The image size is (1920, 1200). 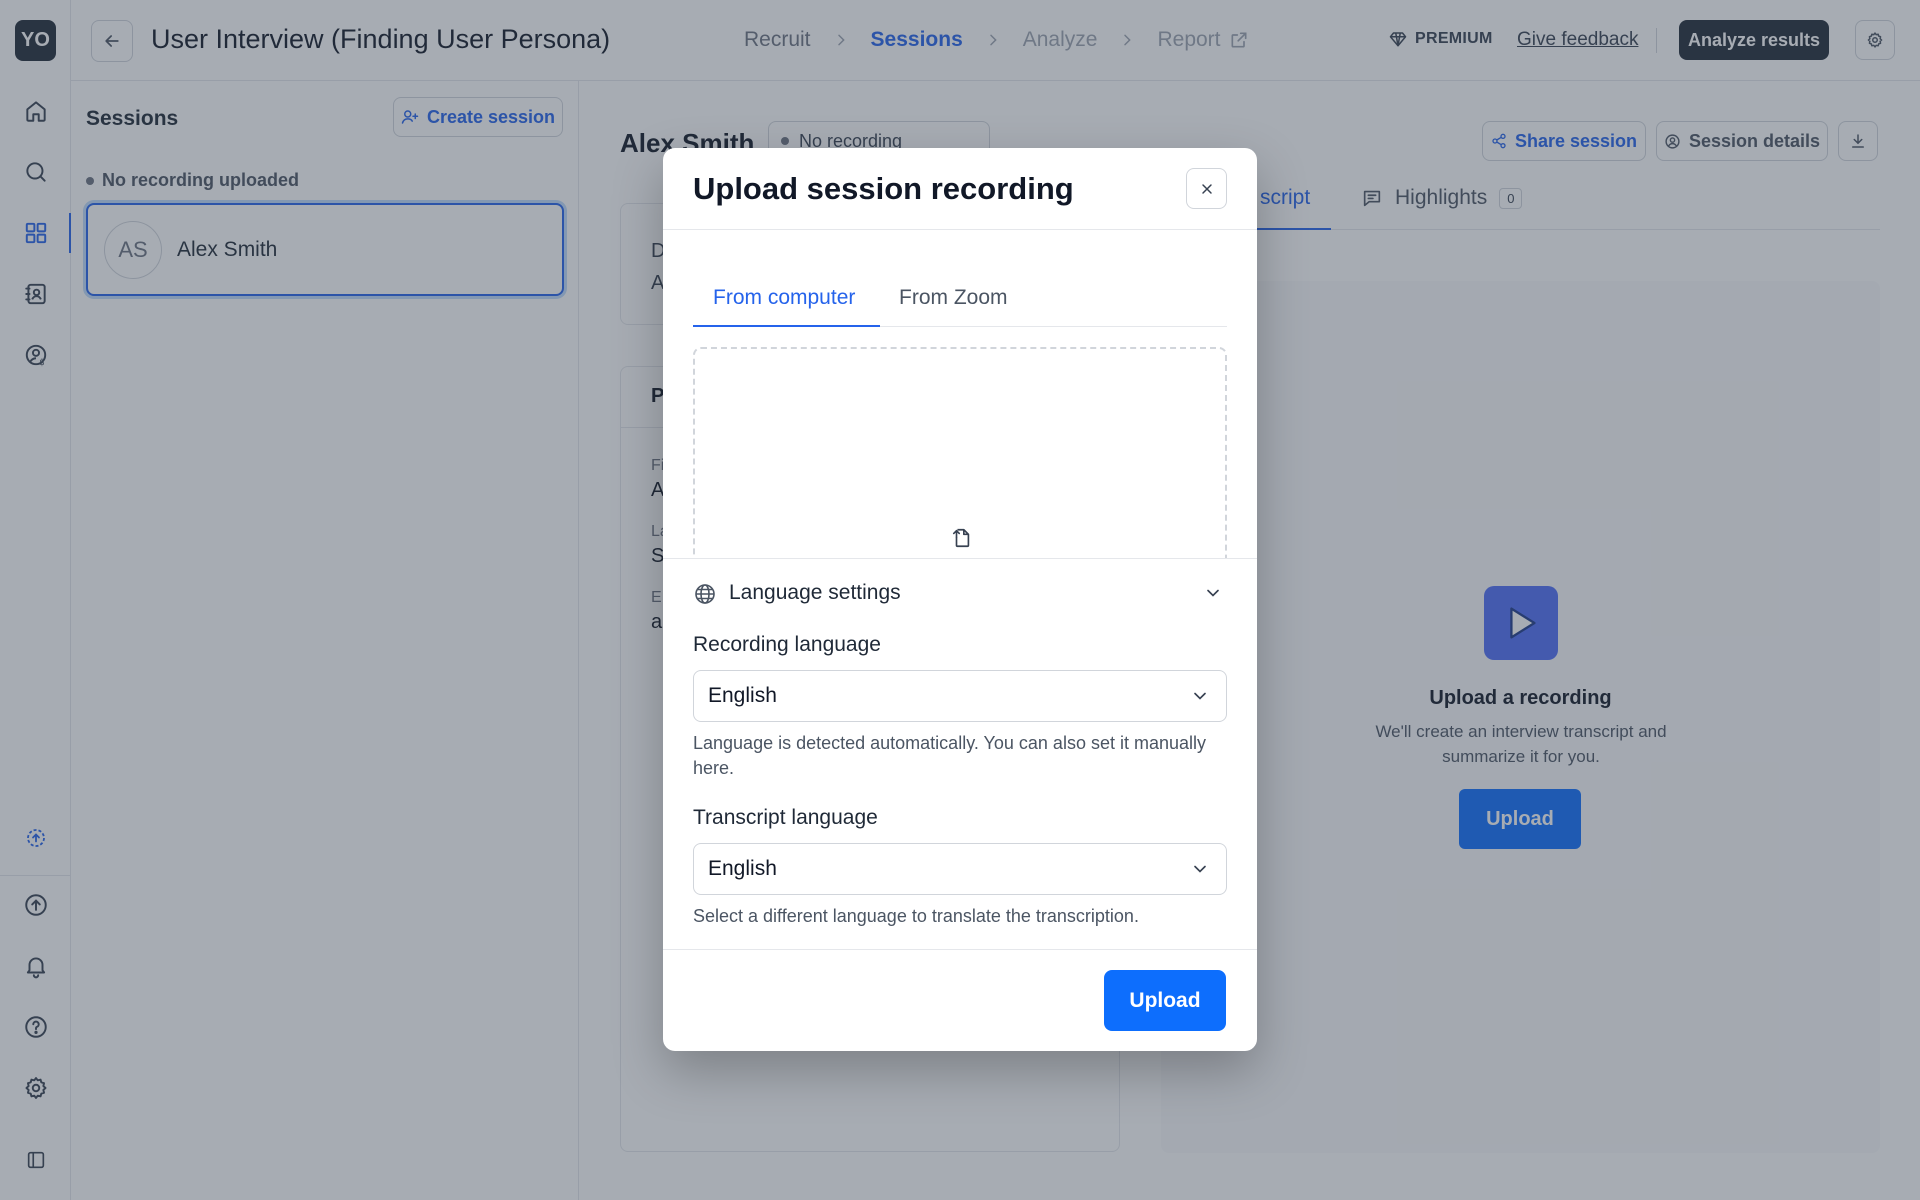 What do you see at coordinates (785, 817) in the screenshot?
I see `transcript-language-label: Transcript language` at bounding box center [785, 817].